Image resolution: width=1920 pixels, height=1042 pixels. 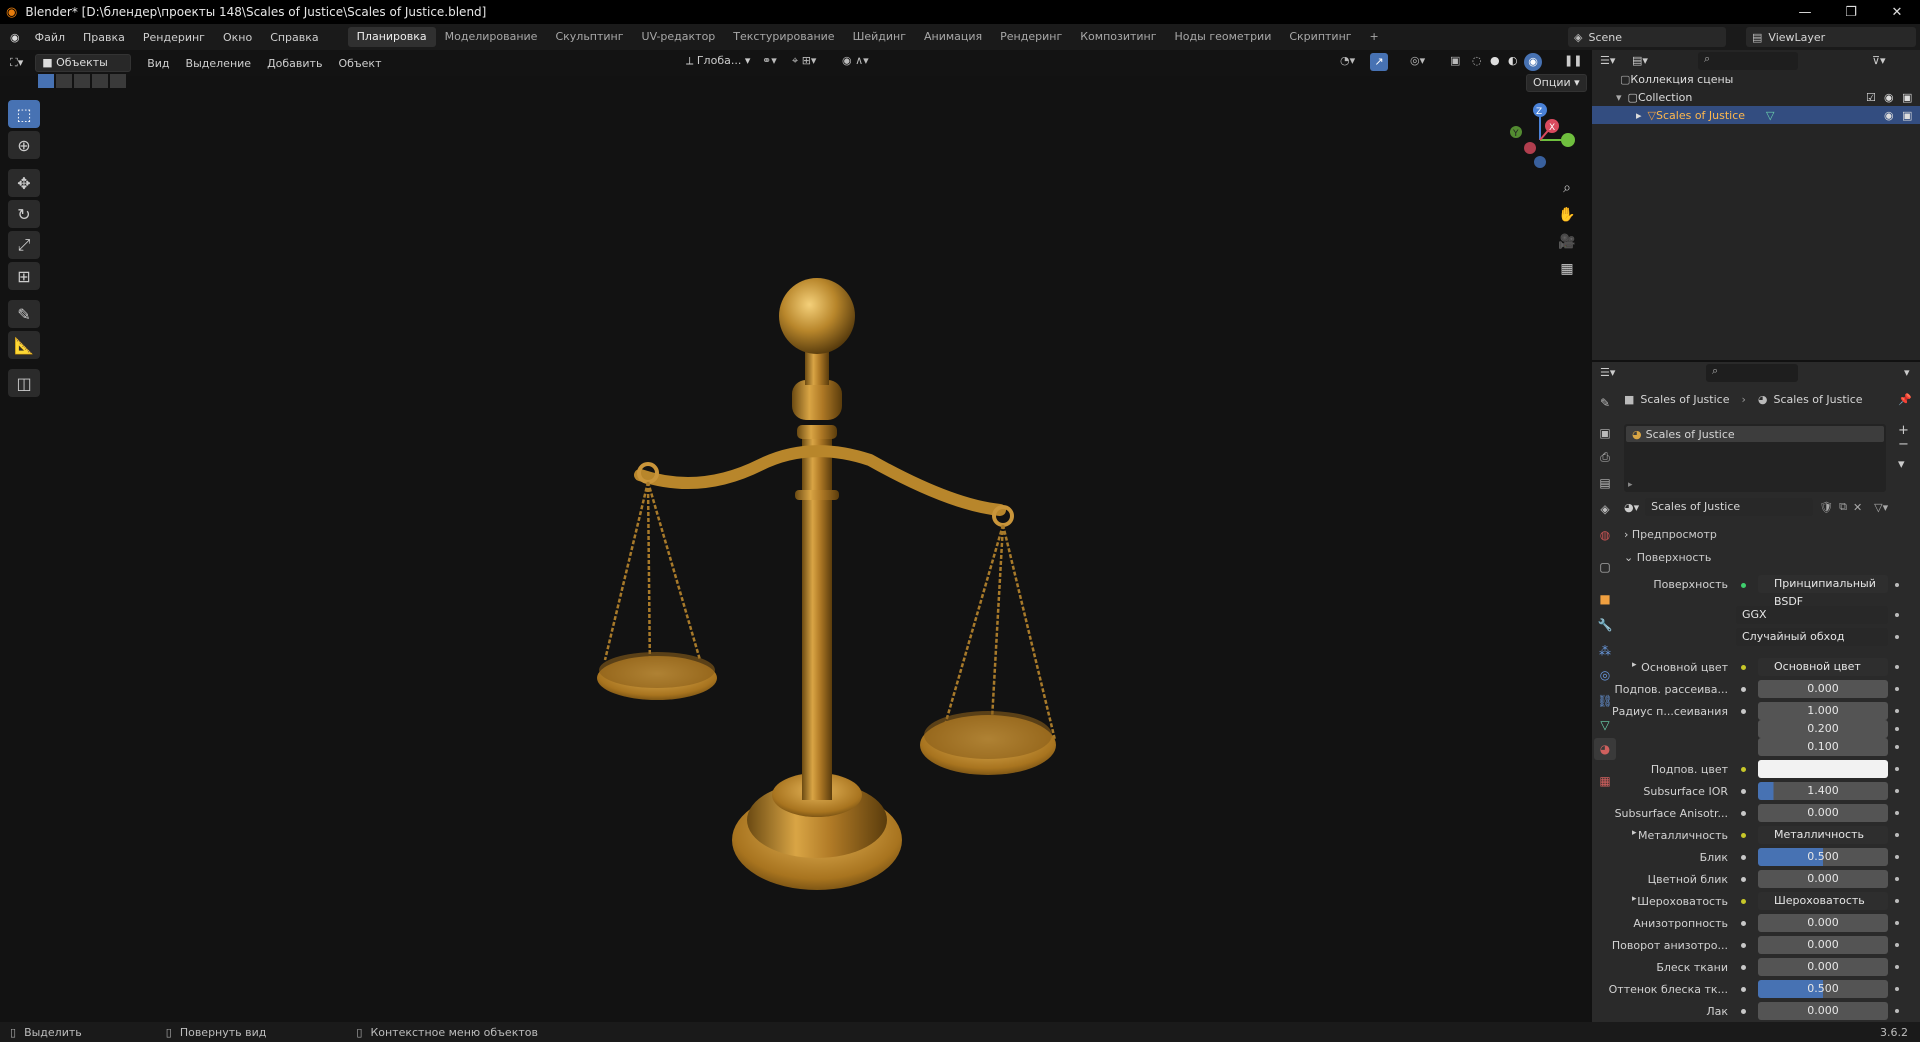 What do you see at coordinates (1605, 567) in the screenshot?
I see `collection-tab-icon: ▢` at bounding box center [1605, 567].